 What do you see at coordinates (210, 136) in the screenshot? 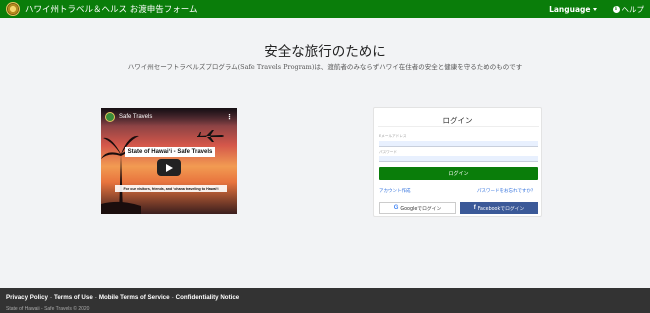
I see `airplane-icon` at bounding box center [210, 136].